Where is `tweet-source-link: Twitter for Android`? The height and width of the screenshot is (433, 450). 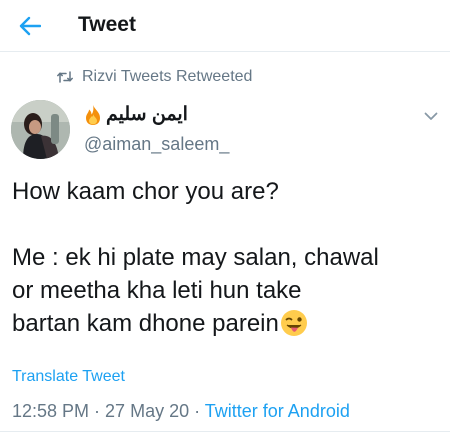
tweet-source-link: Twitter for Android is located at coordinates (277, 411).